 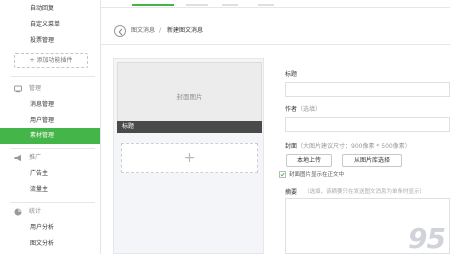 What do you see at coordinates (354, 146) in the screenshot?
I see `cover-hint: （大图片建议尺寸：900像素 * 500像素）` at bounding box center [354, 146].